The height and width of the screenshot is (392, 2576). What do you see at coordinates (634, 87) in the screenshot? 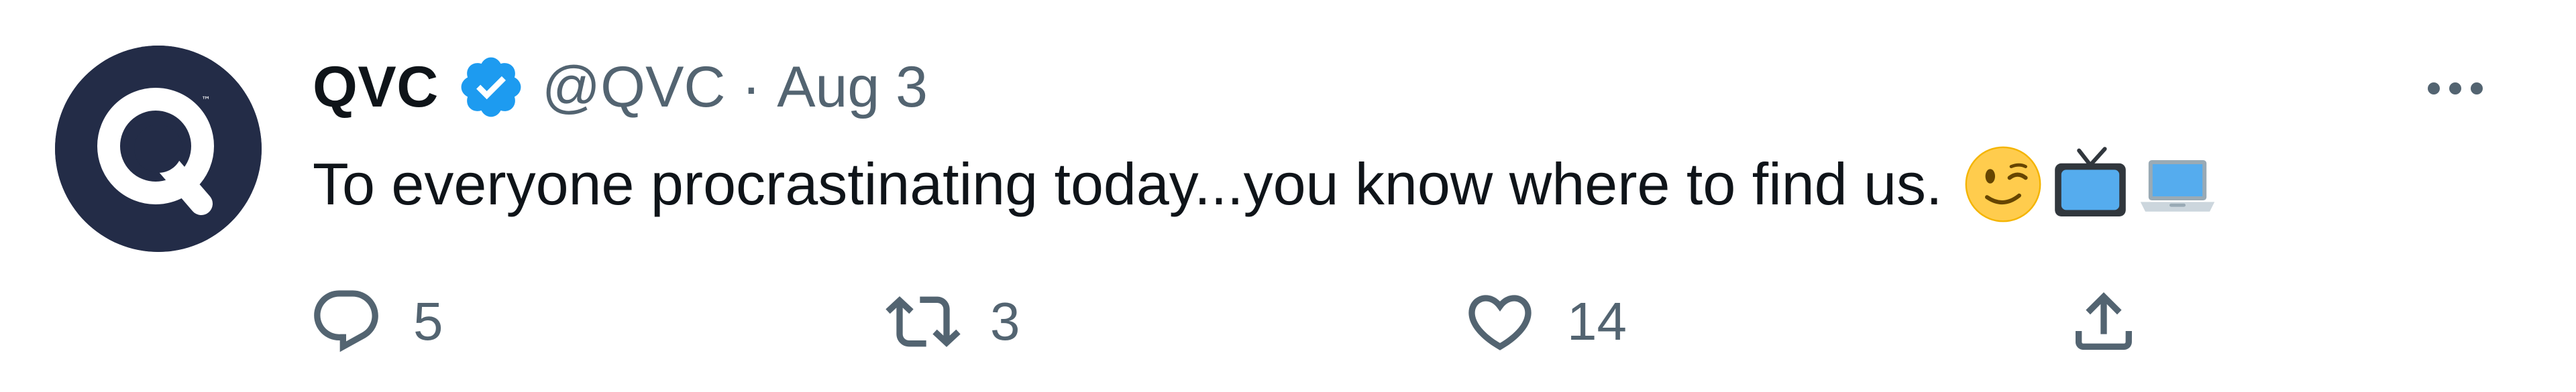
I see `author-handle: @QVC` at bounding box center [634, 87].